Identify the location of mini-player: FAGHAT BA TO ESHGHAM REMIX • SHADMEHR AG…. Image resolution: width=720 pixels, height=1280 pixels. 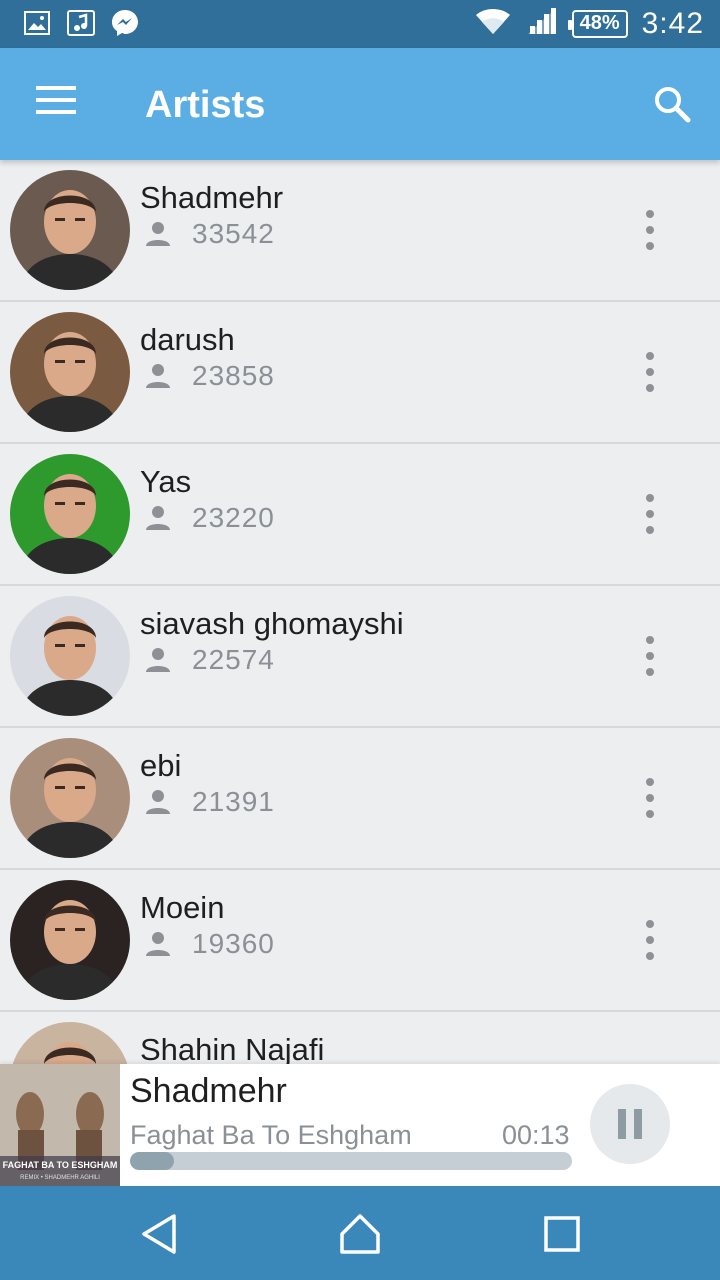
(360, 1125).